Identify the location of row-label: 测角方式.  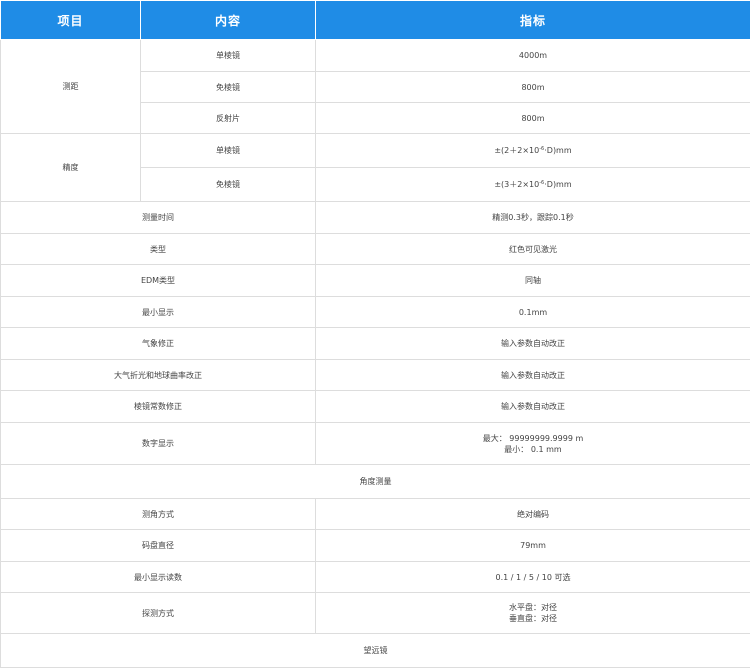
(158, 514).